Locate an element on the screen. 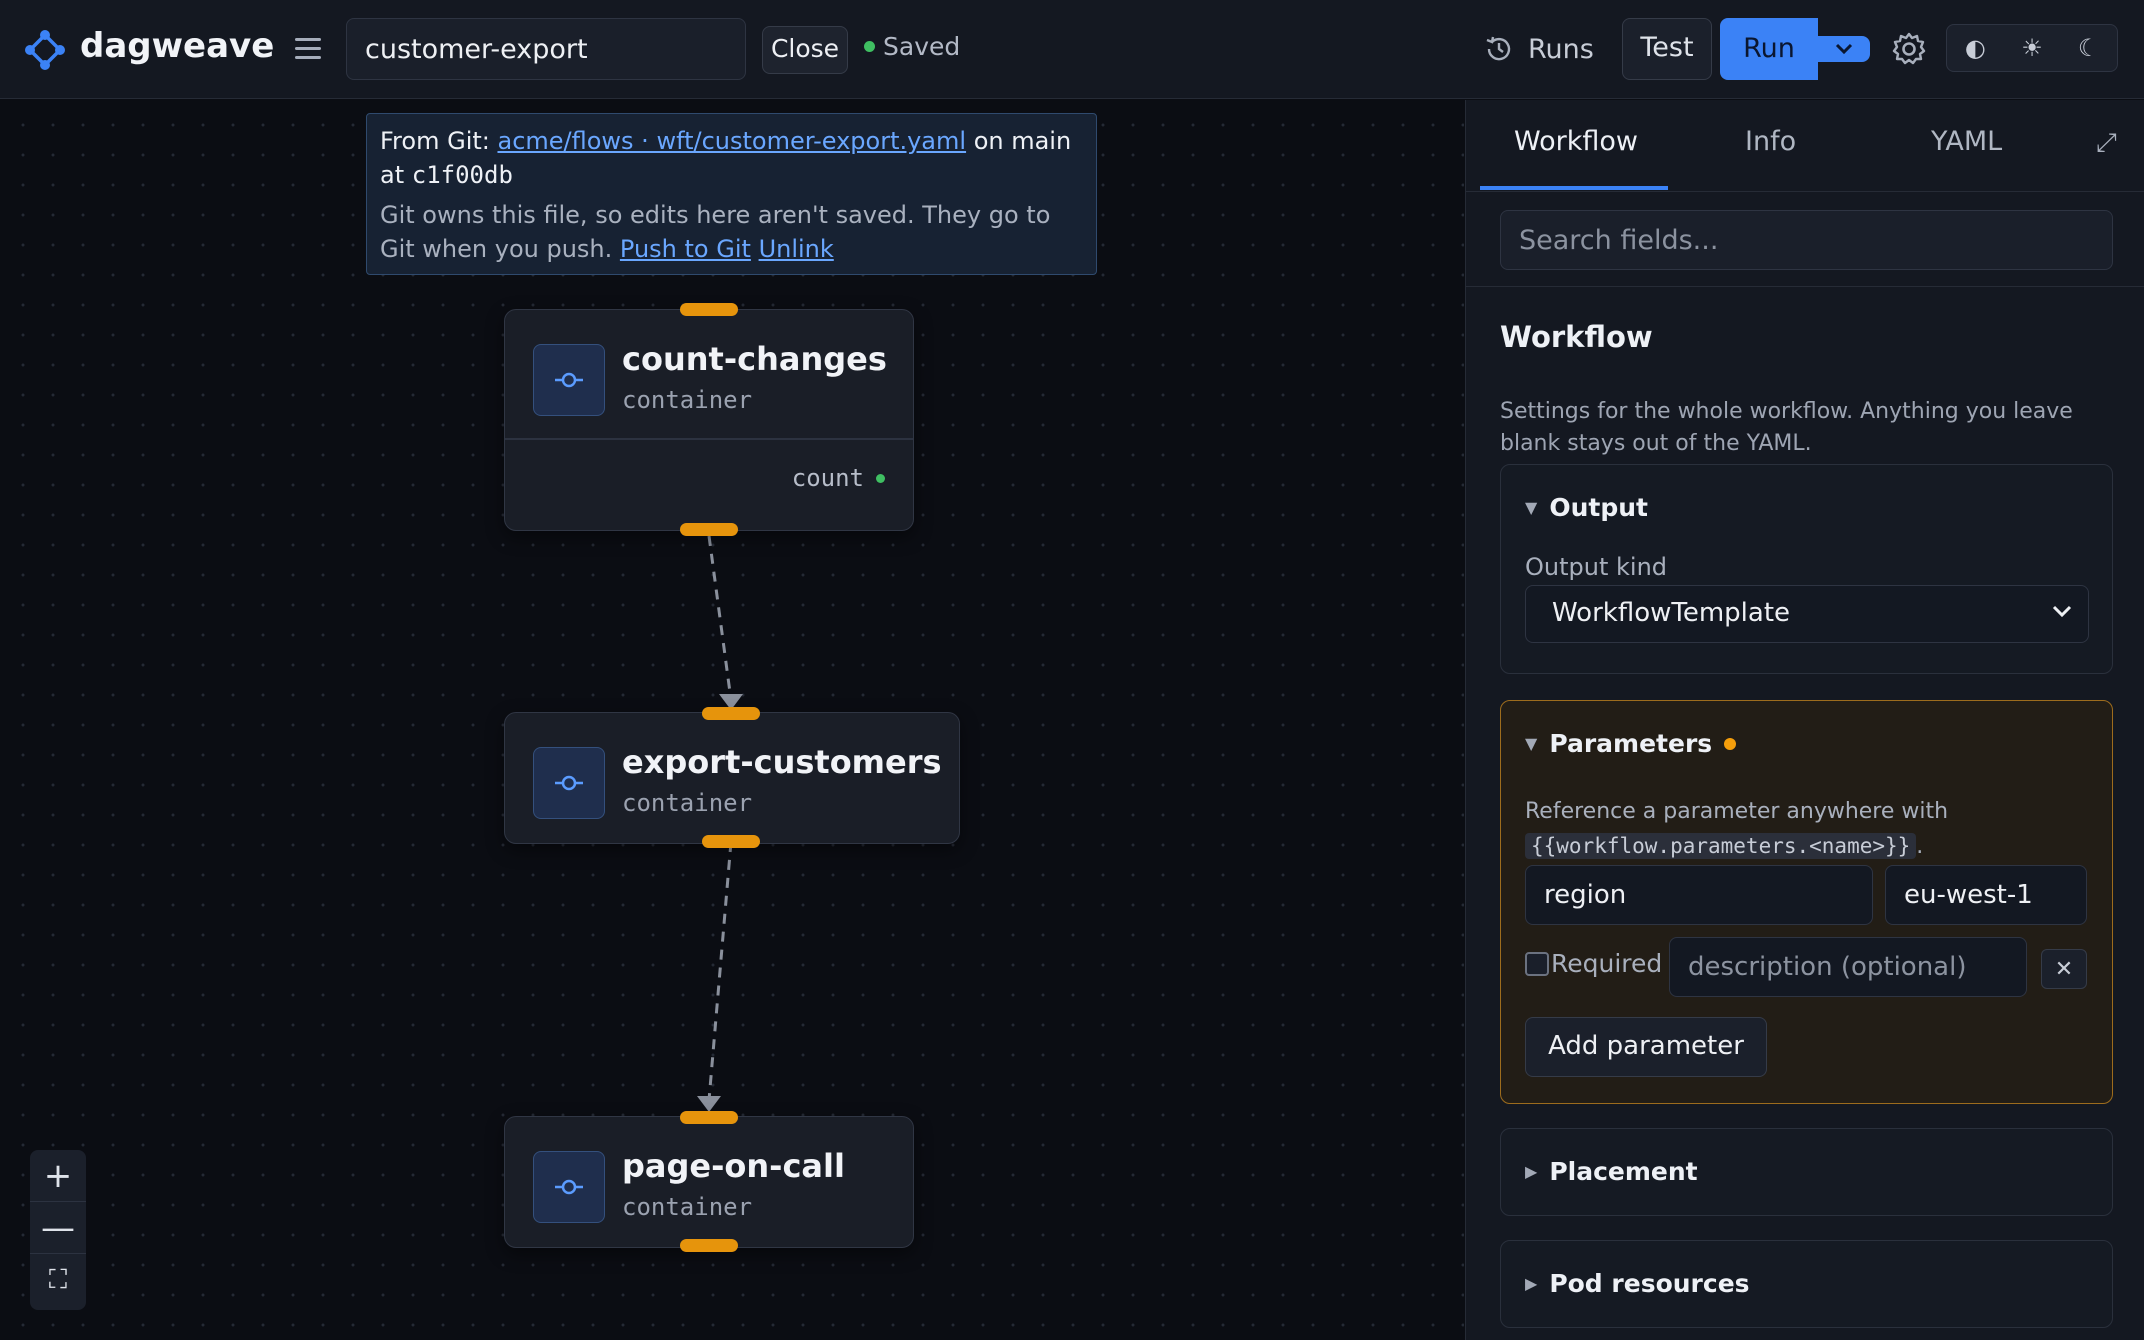 The height and width of the screenshot is (1340, 2144). edge-count-to-export is located at coordinates (720, 618).